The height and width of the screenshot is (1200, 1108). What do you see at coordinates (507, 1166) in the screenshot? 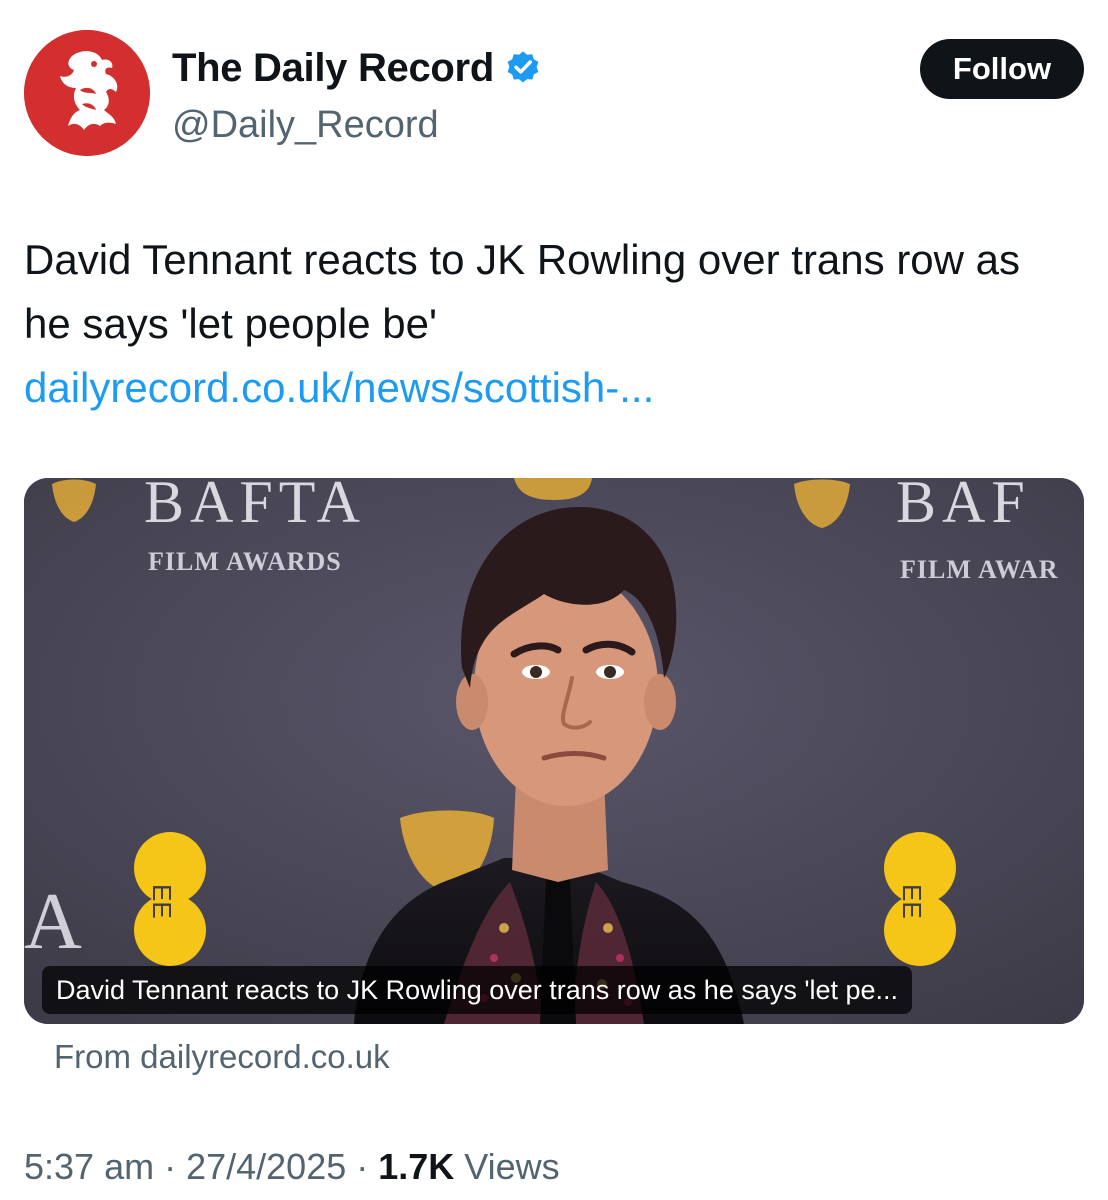
I see `views-label: Views` at bounding box center [507, 1166].